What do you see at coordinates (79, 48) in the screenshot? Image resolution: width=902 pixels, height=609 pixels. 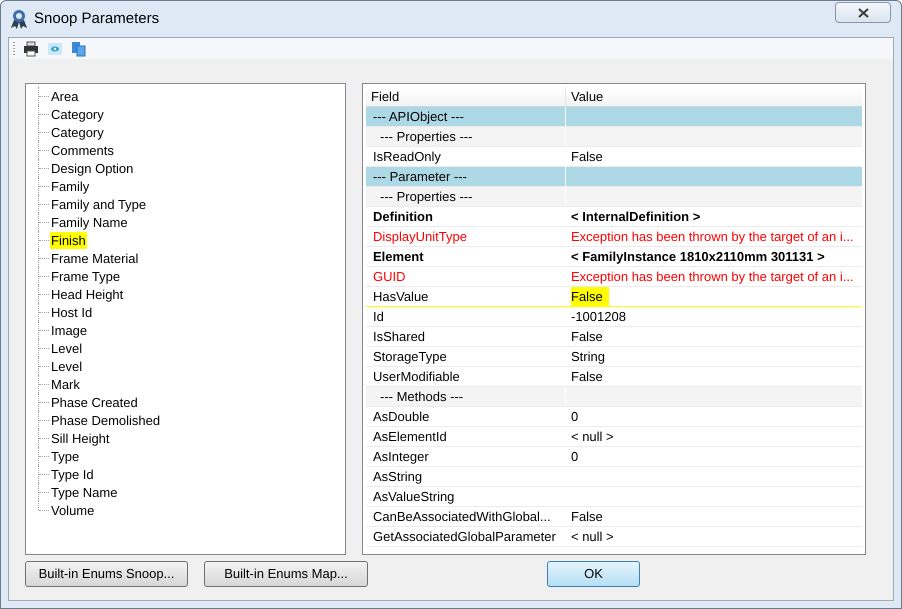 I see `copy-icon` at bounding box center [79, 48].